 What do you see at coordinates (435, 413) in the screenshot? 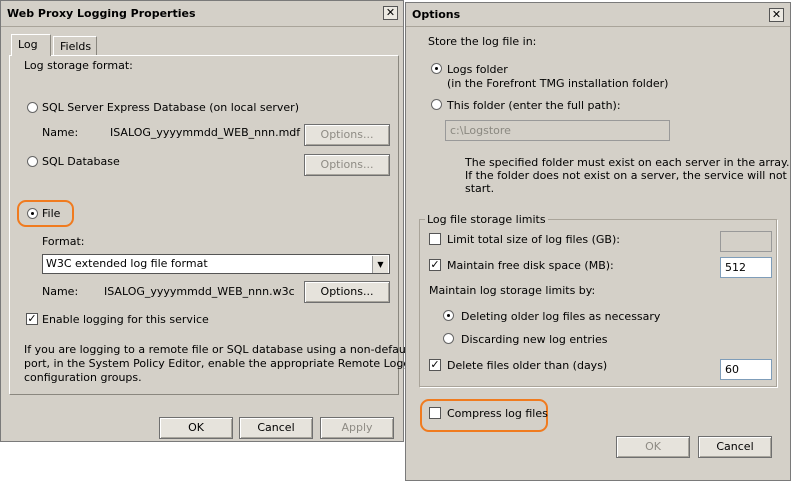
I see `compress-checkbox` at bounding box center [435, 413].